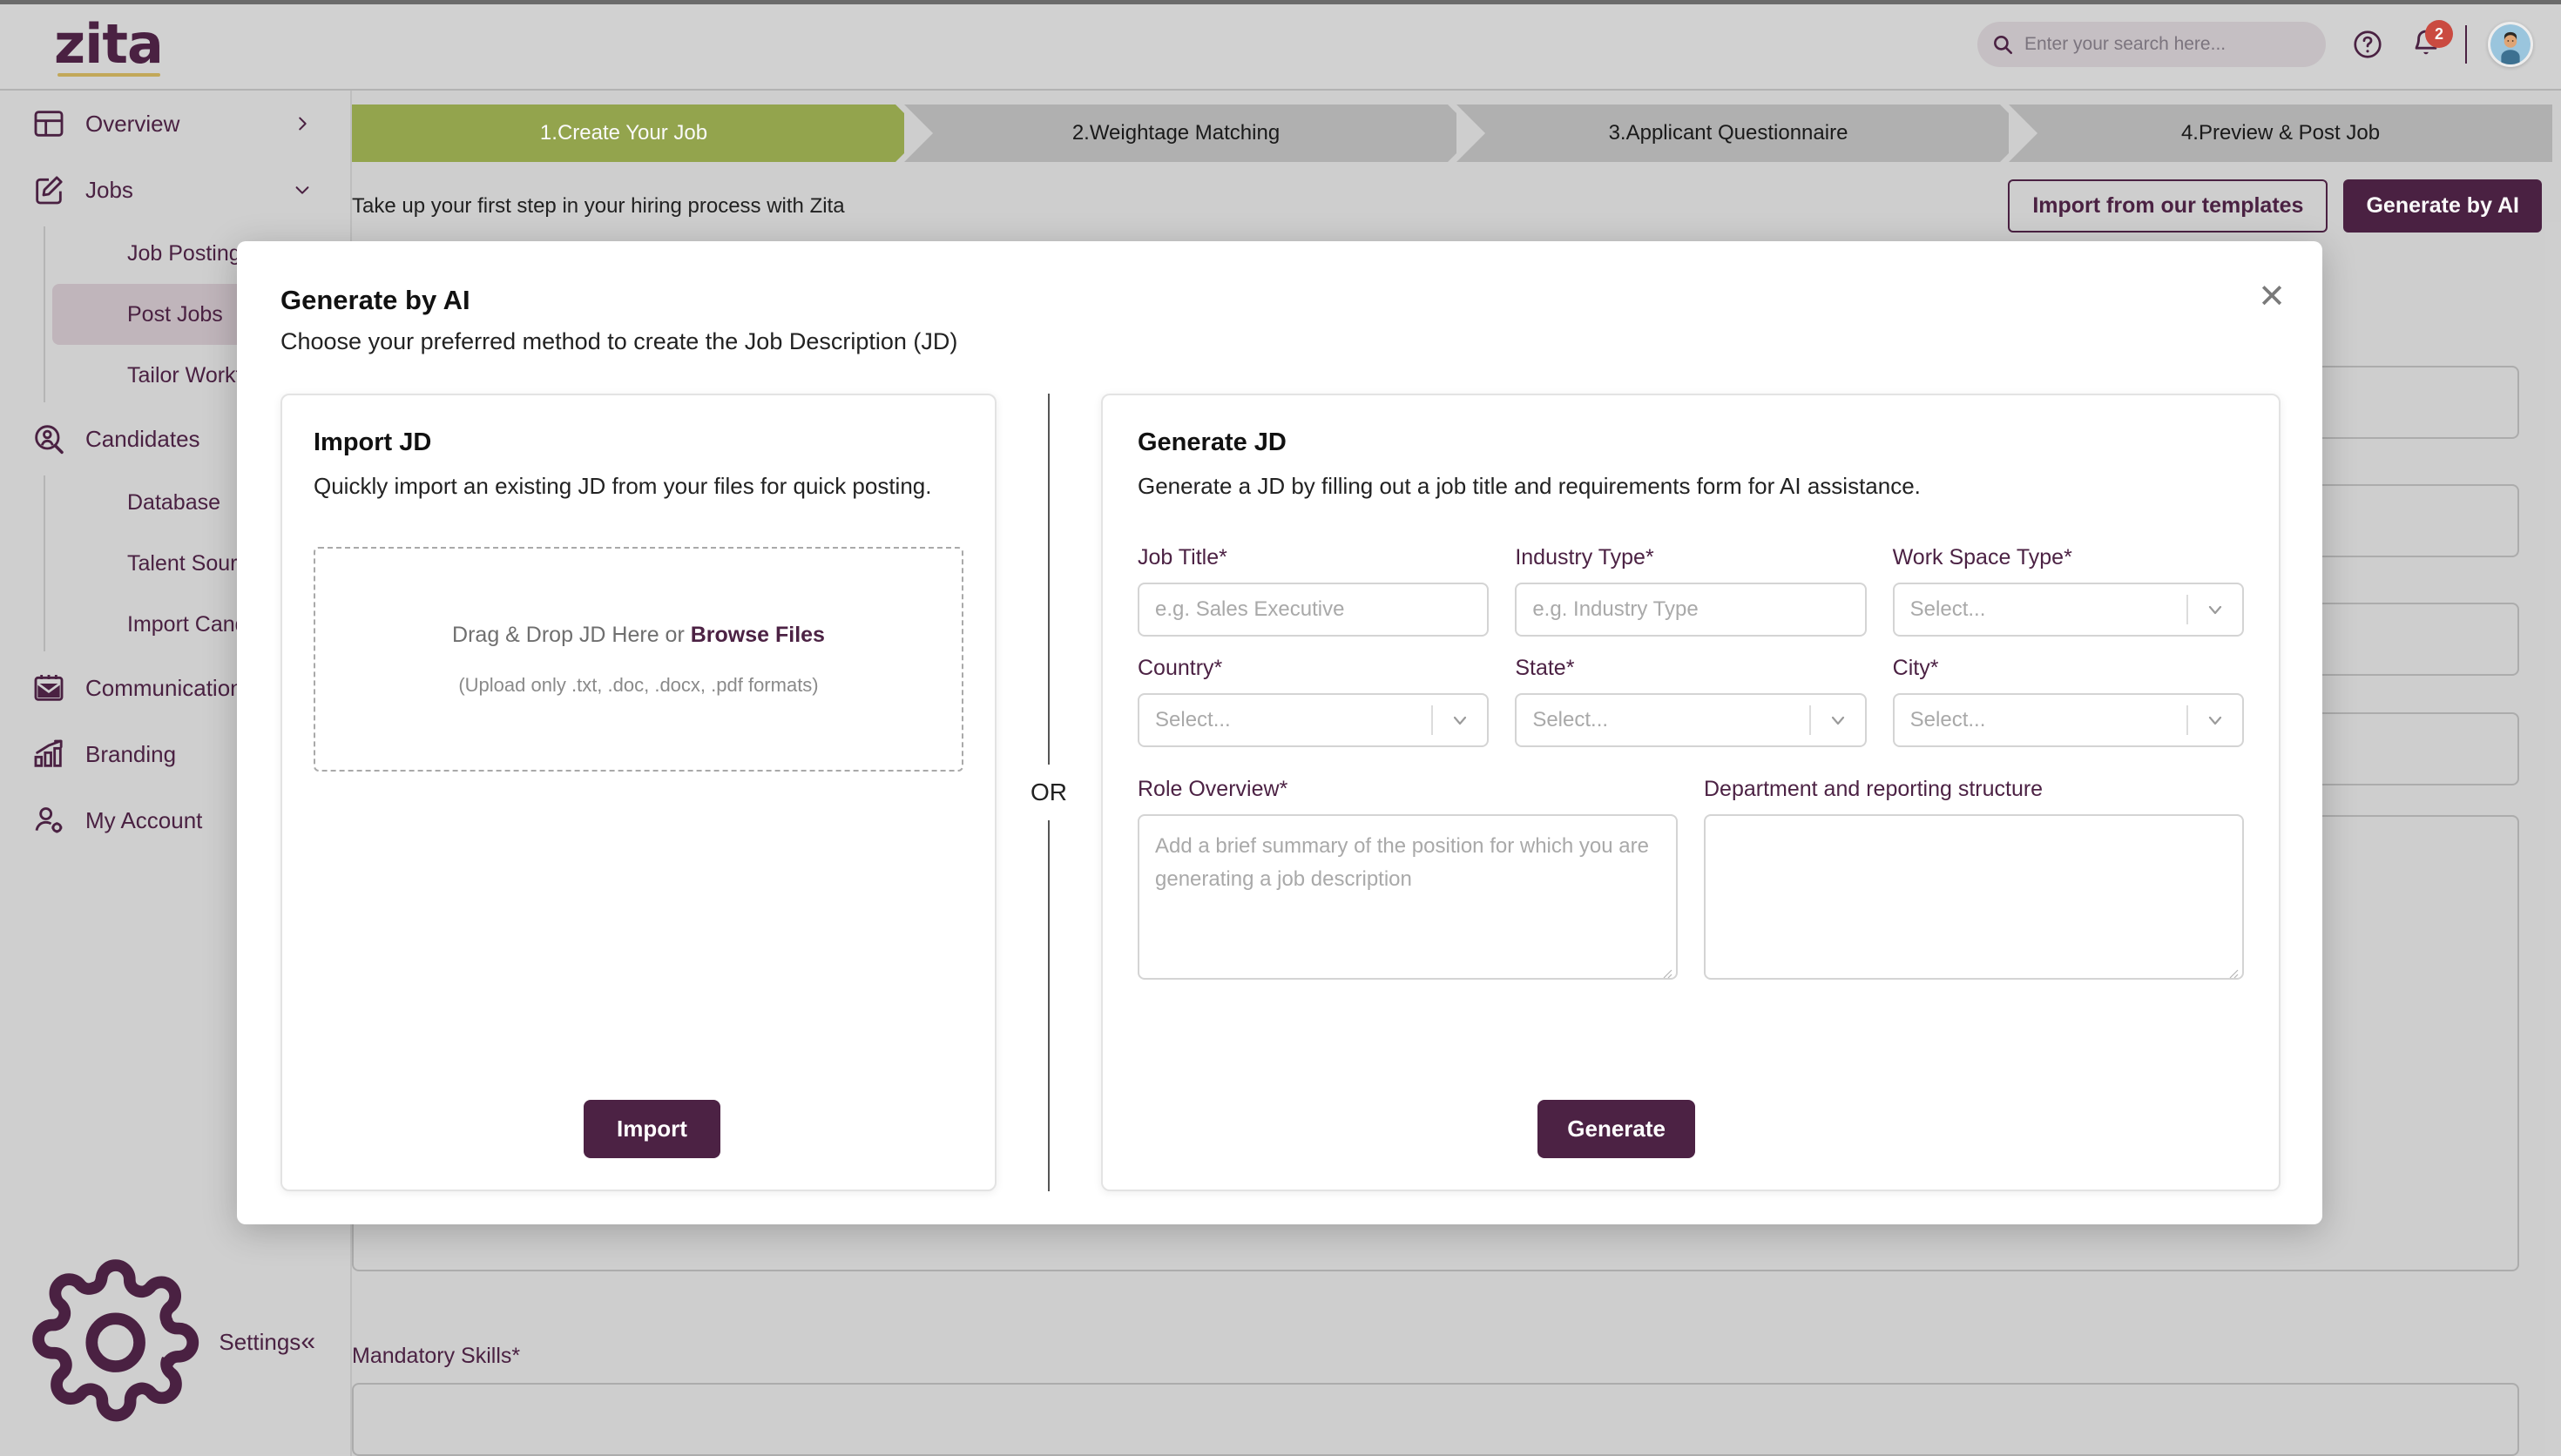  What do you see at coordinates (373, 442) in the screenshot?
I see `import-jd-heading: Import JD` at bounding box center [373, 442].